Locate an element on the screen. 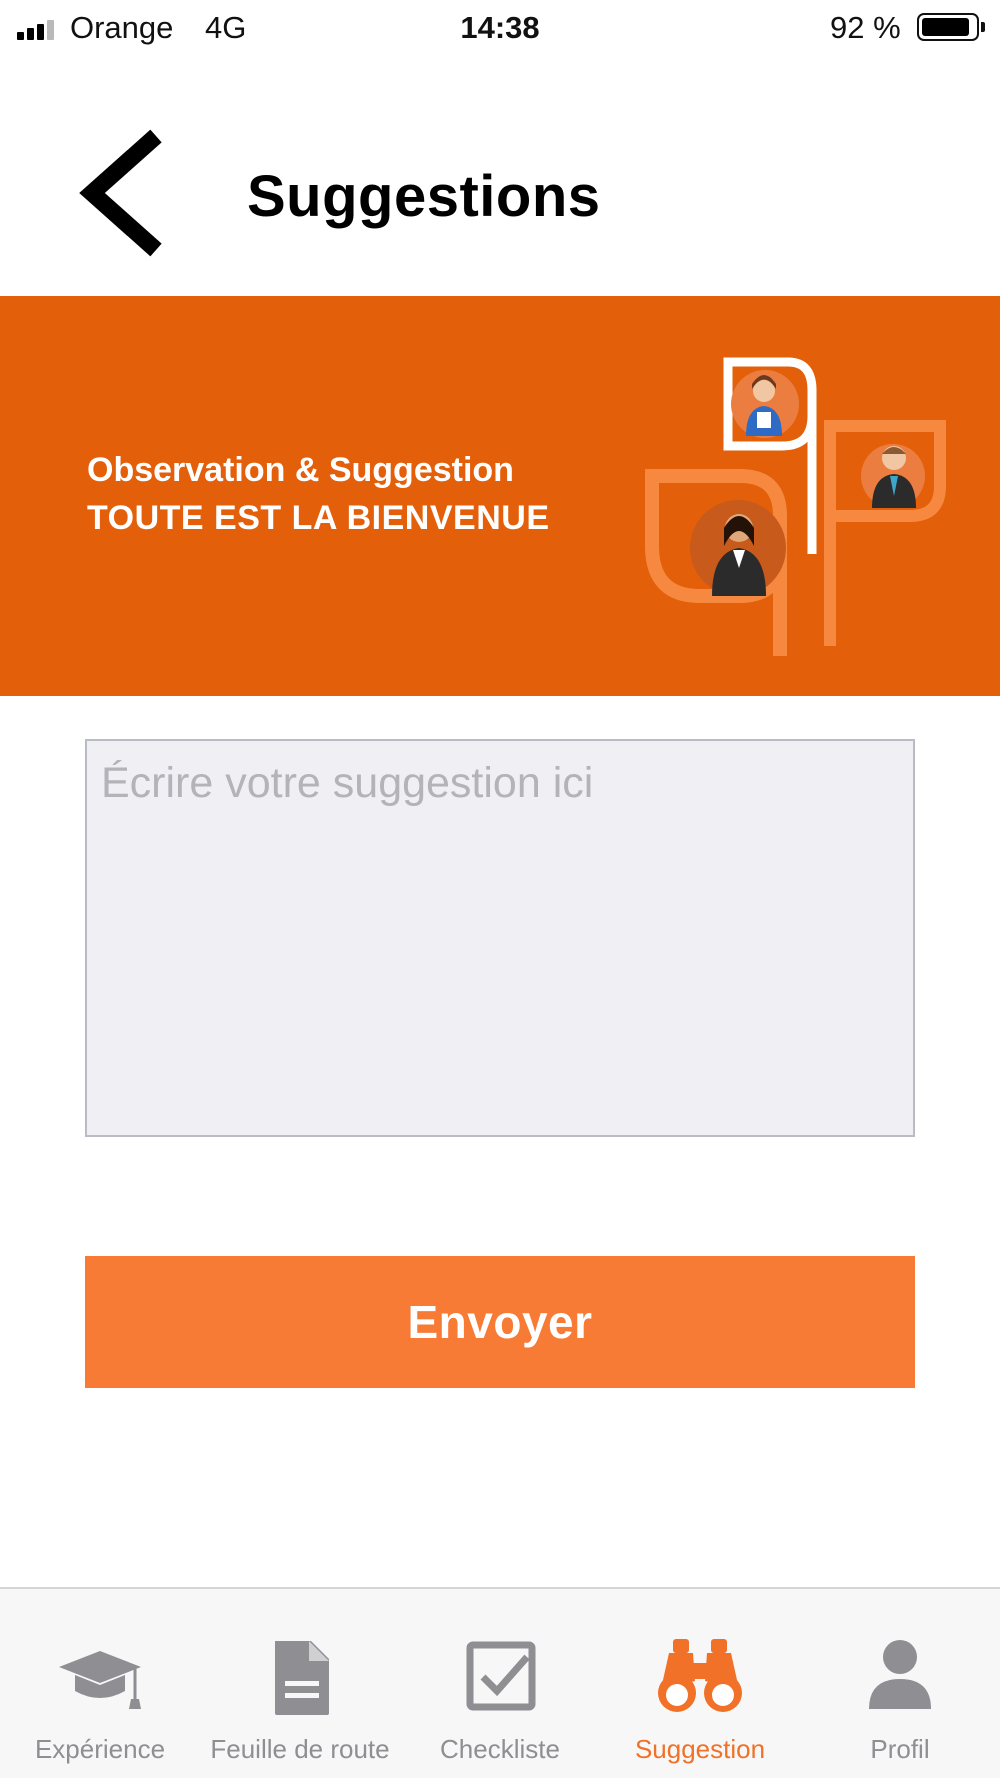  send-button: Envoyer is located at coordinates (500, 1322).